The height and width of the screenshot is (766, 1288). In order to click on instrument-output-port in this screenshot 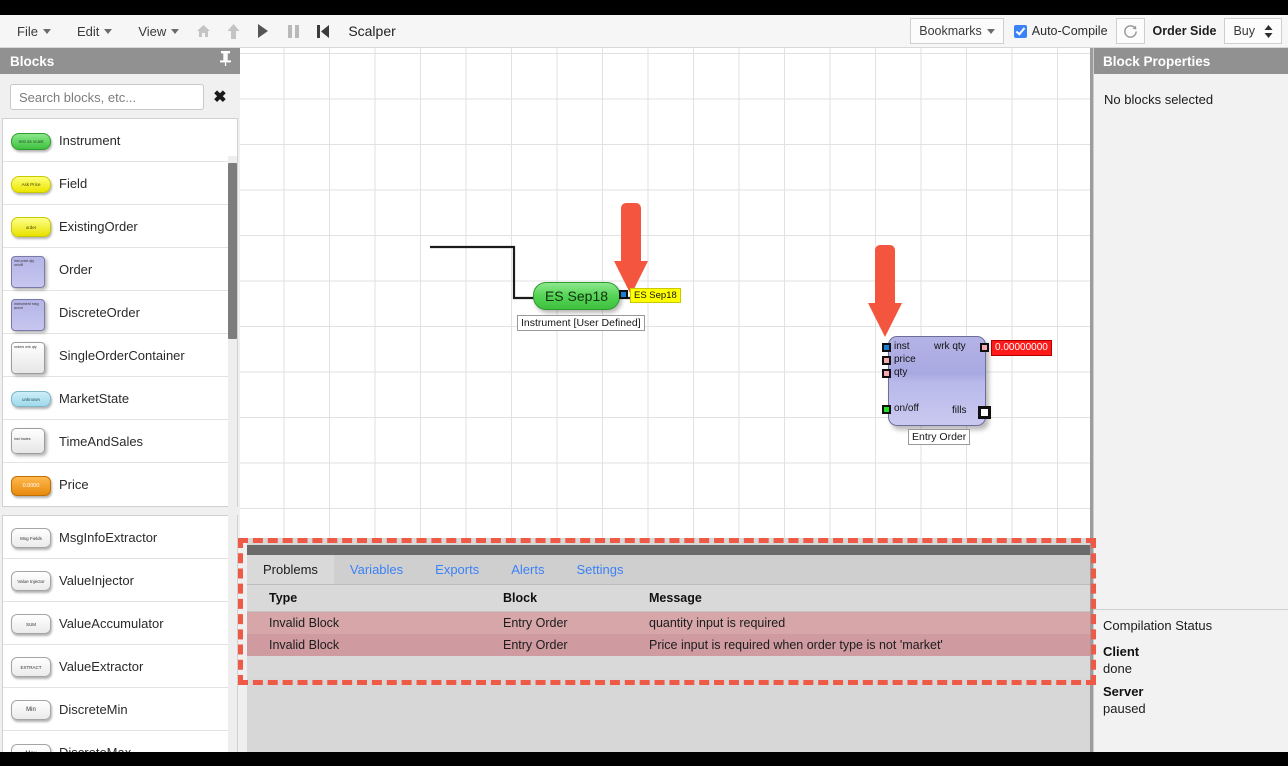, I will do `click(623, 294)`.